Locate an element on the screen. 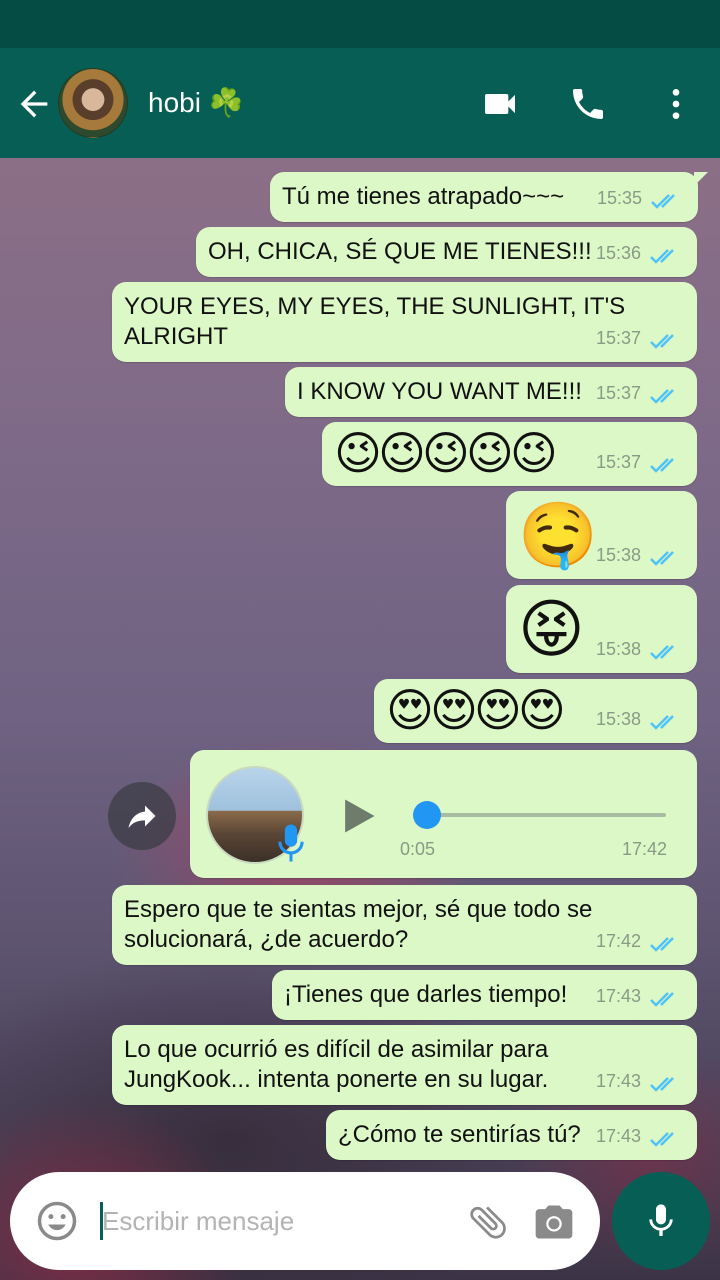 The height and width of the screenshot is (1280, 720). status-bar is located at coordinates (360, 24).